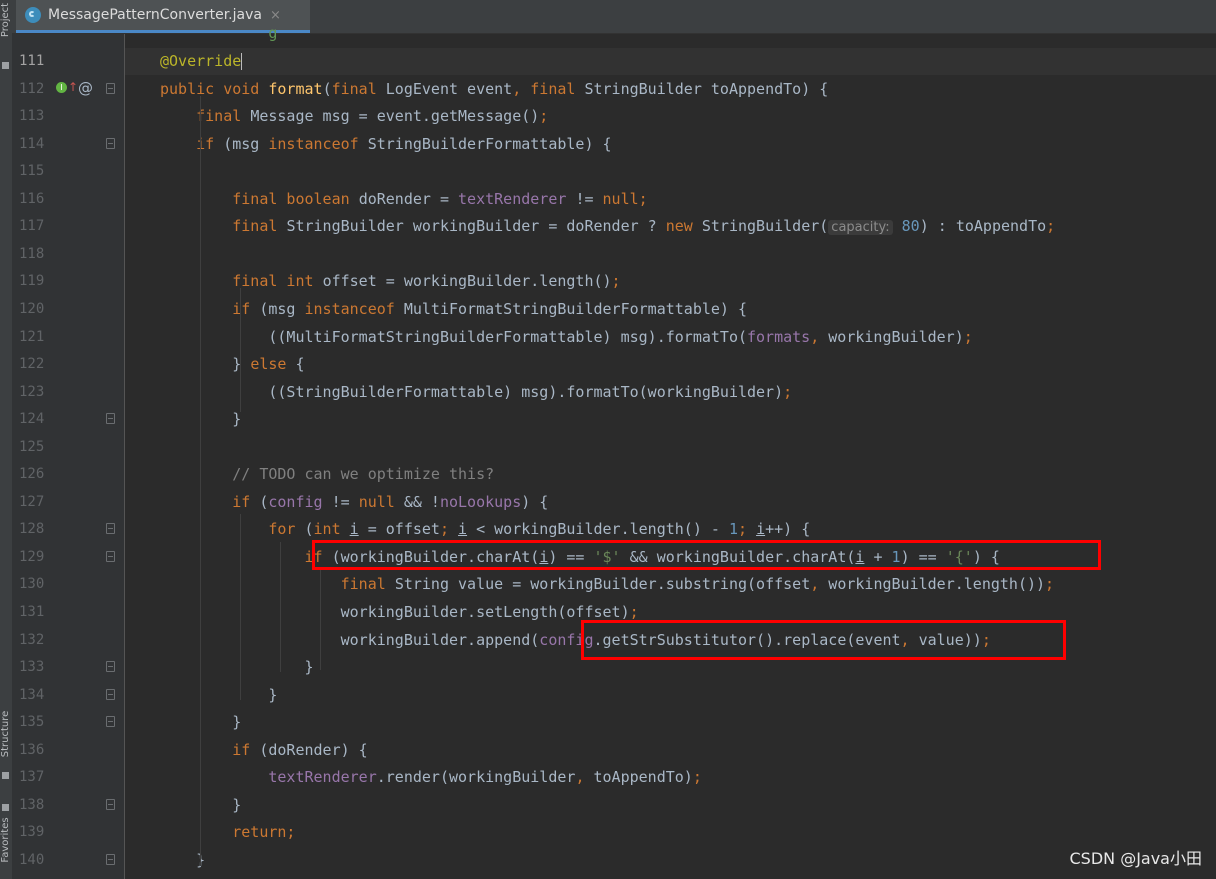 This screenshot has width=1216, height=879. I want to click on code-line: 115, so click(614, 171).